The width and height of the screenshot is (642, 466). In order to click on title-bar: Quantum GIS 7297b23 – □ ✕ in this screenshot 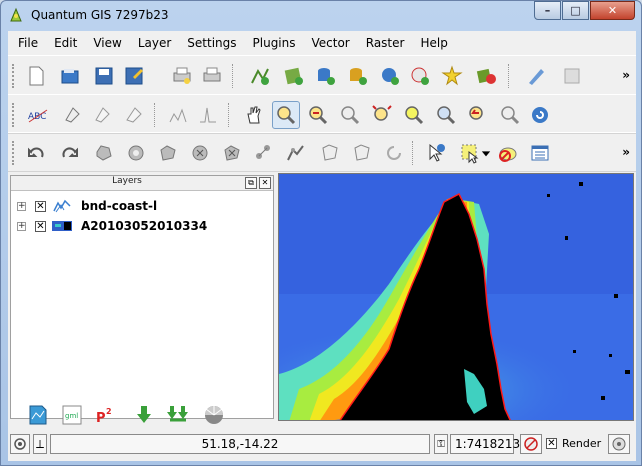, I will do `click(321, 16)`.